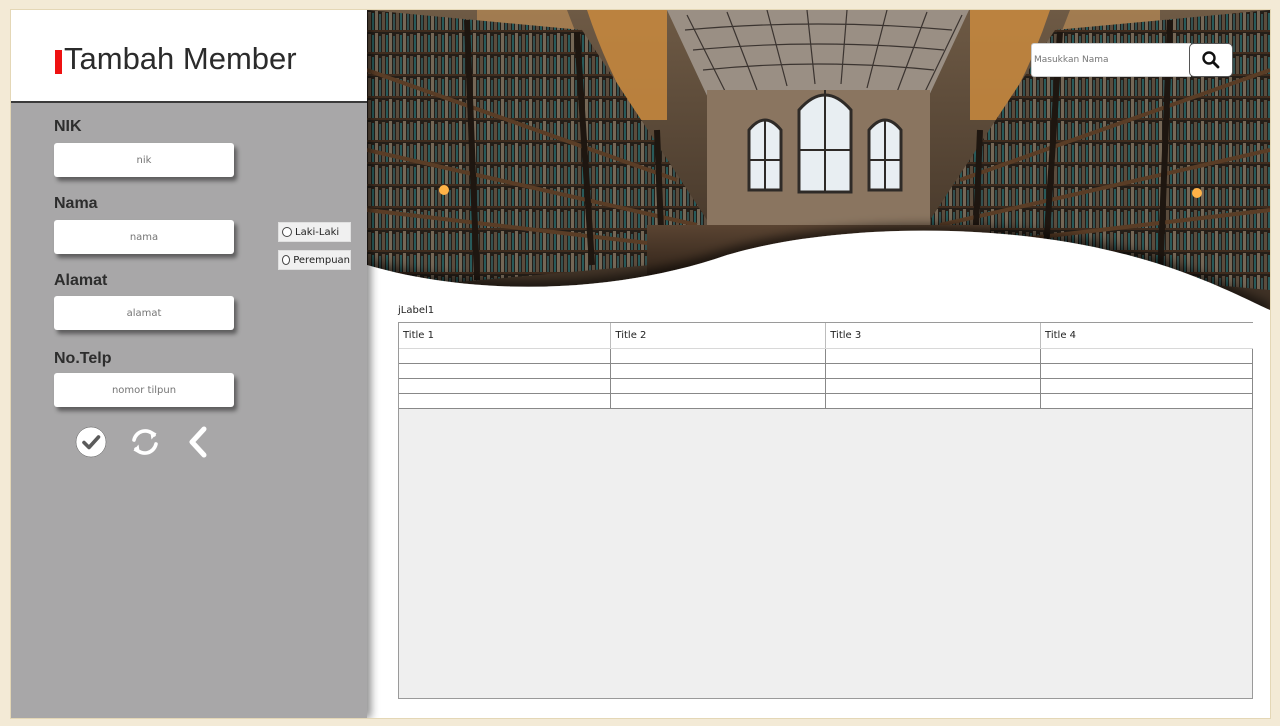 The height and width of the screenshot is (726, 1280). I want to click on radio-laki-laki-label: Laki-Laki, so click(317, 232).